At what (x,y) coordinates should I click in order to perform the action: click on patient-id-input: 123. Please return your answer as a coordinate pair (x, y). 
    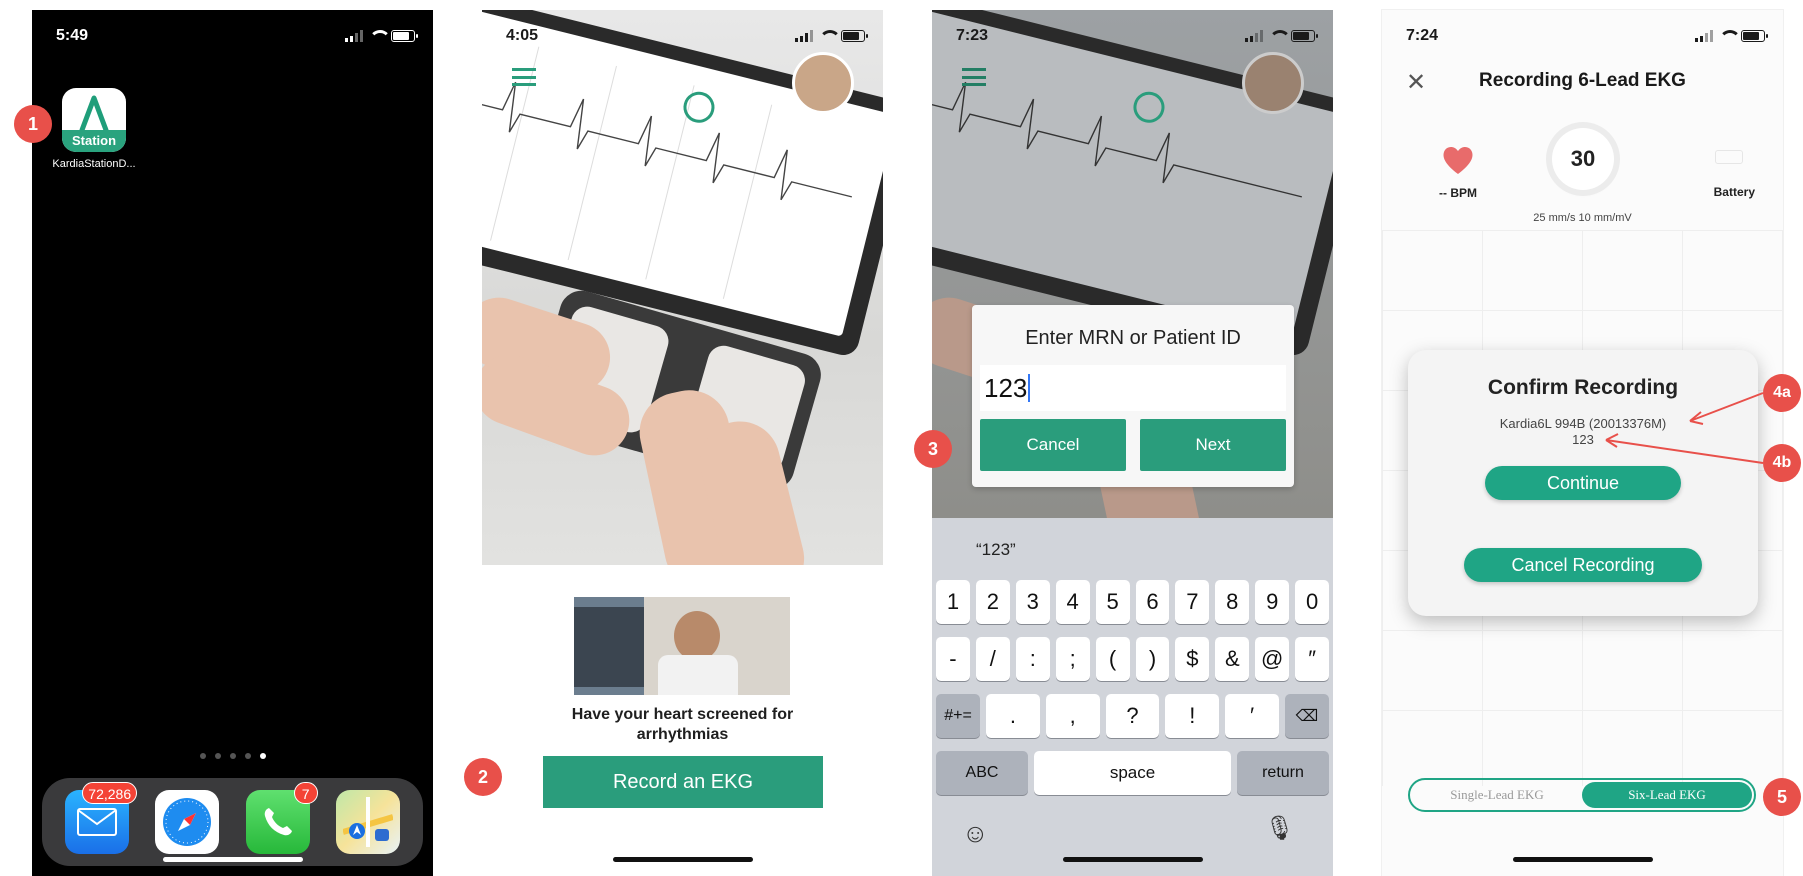
    Looking at the image, I should click on (1133, 388).